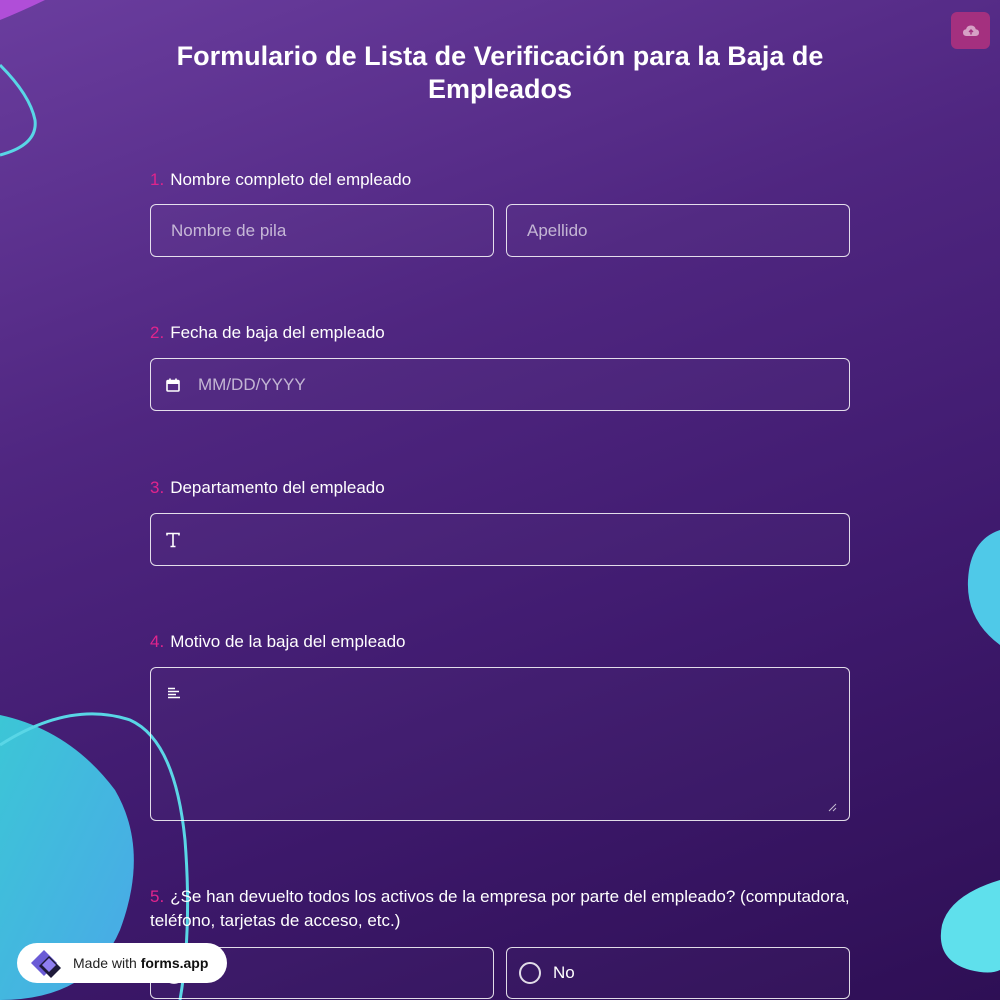 This screenshot has height=1000, width=1000. I want to click on question-5-number: 5., so click(157, 896).